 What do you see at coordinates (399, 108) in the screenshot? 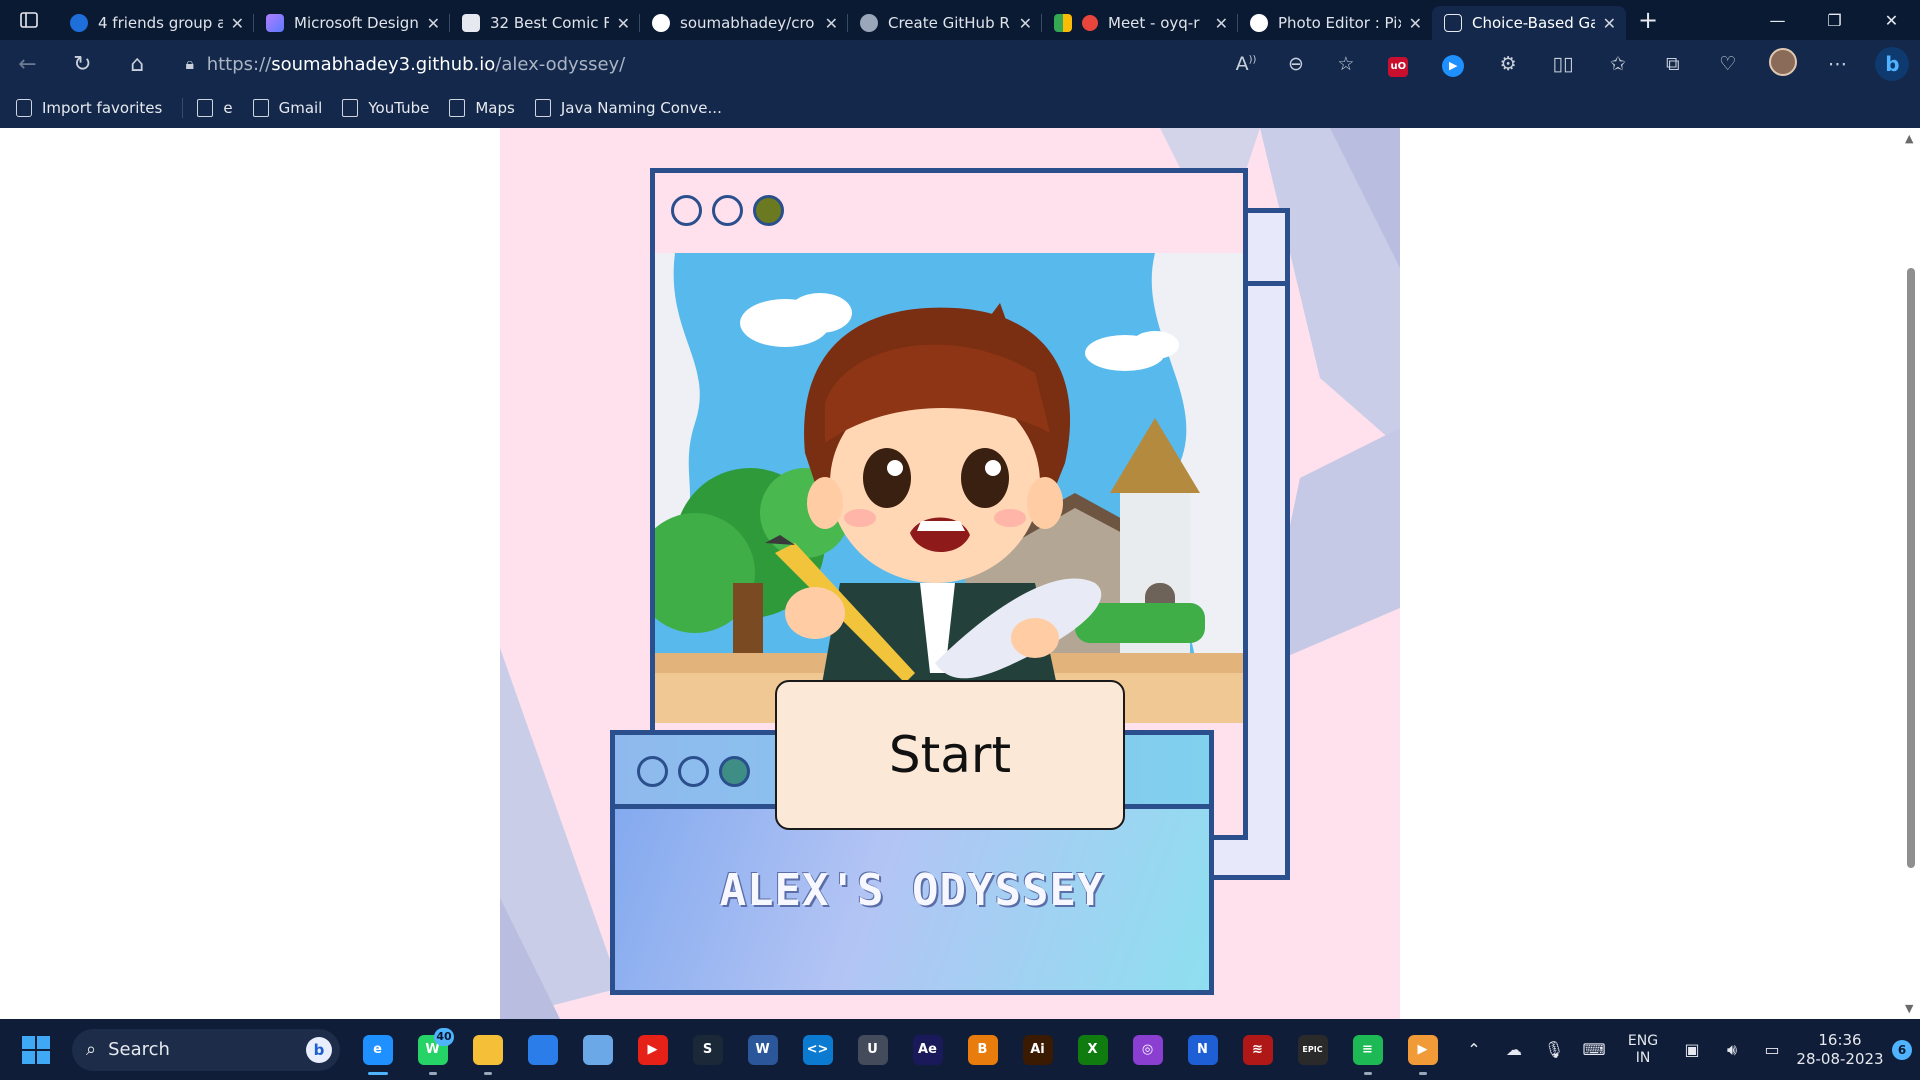
I see `bookmark-label: YouTube` at bounding box center [399, 108].